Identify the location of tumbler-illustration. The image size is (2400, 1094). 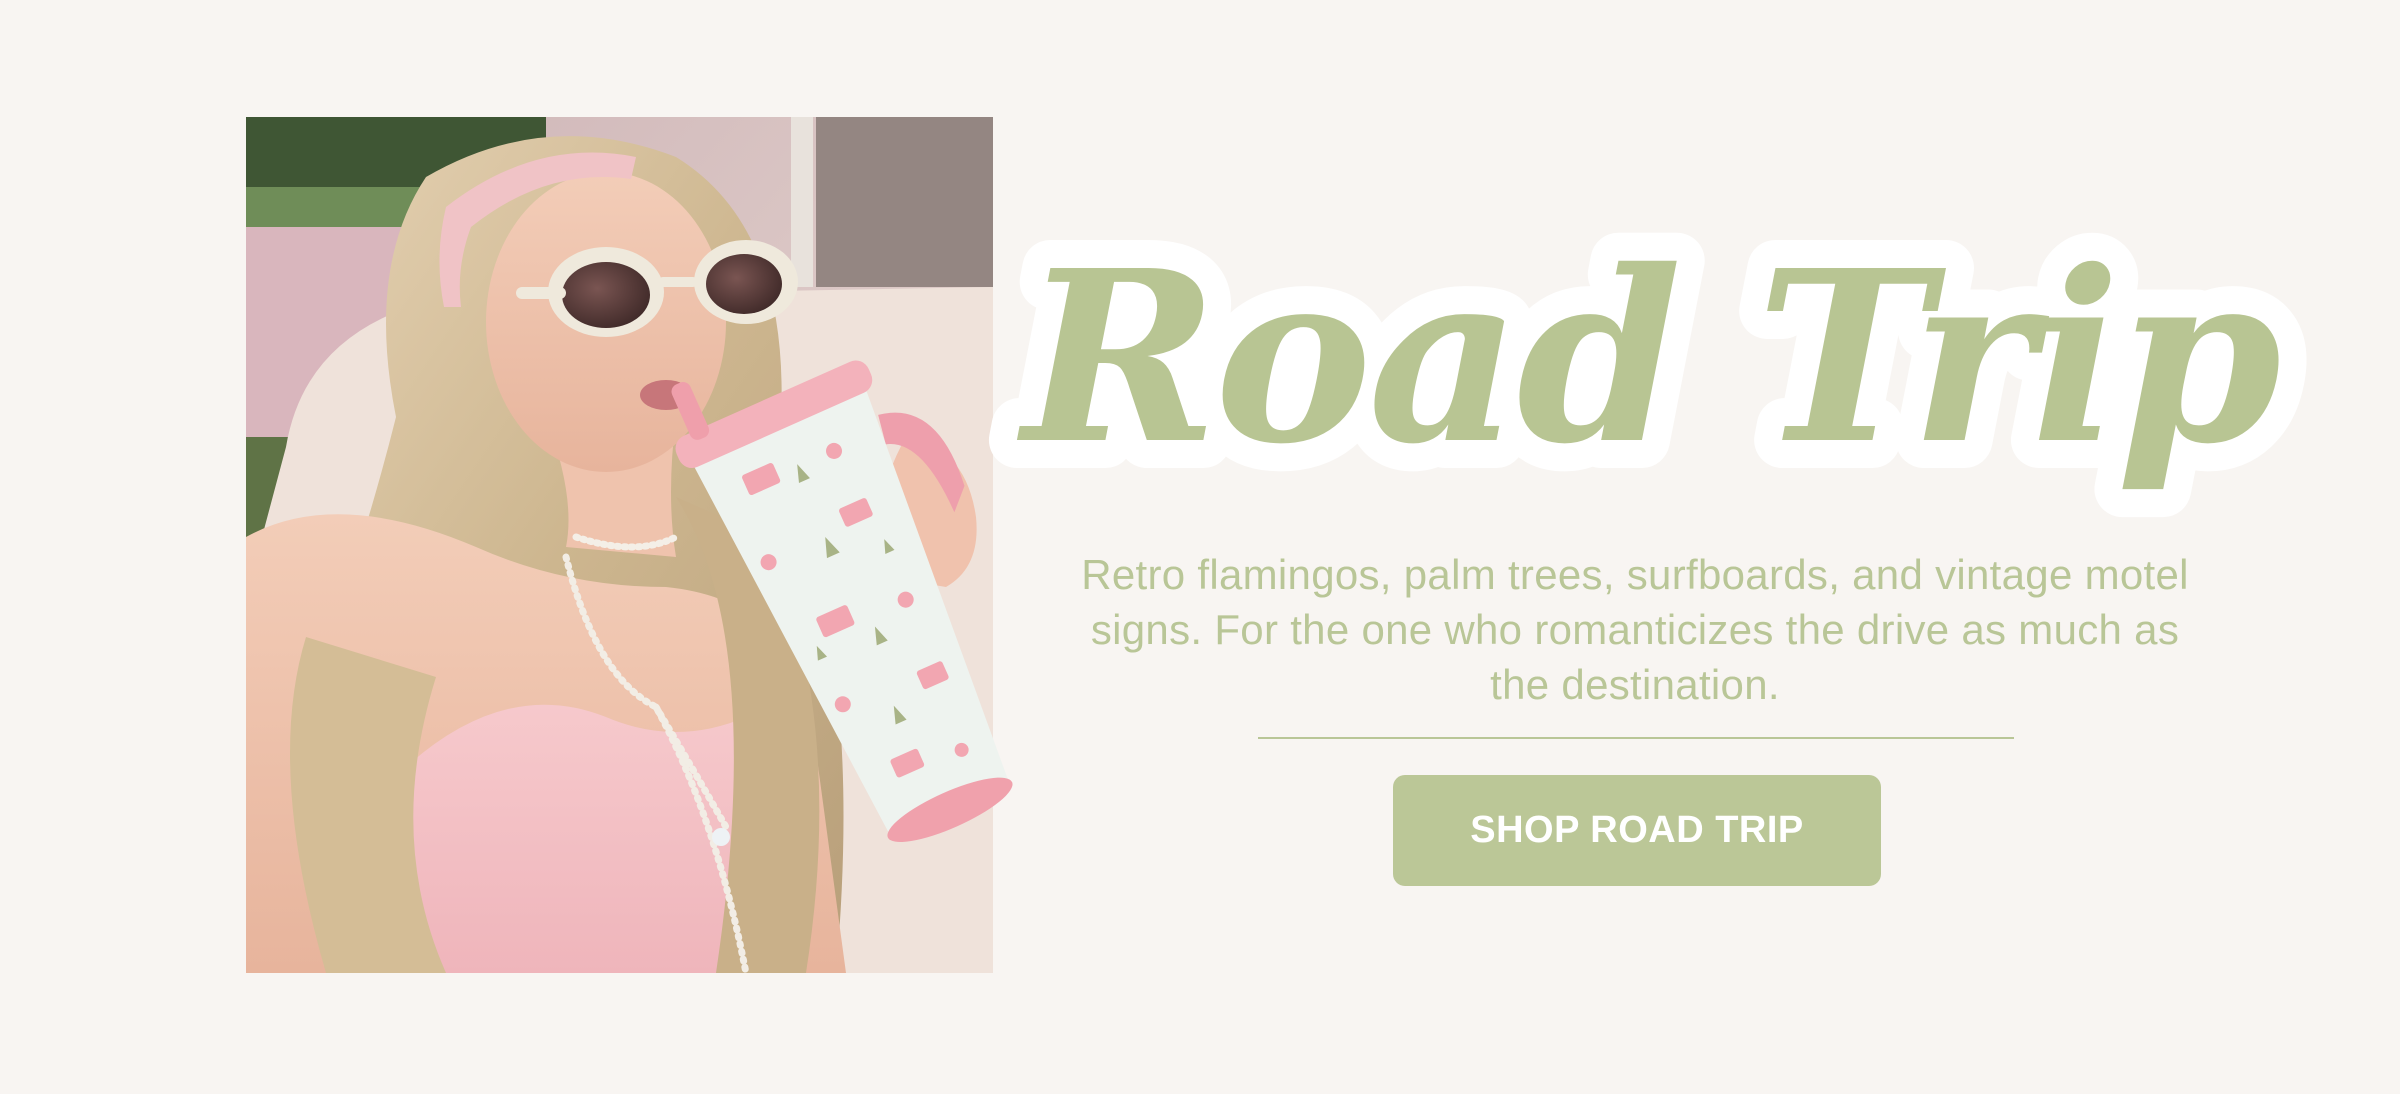
(842, 601).